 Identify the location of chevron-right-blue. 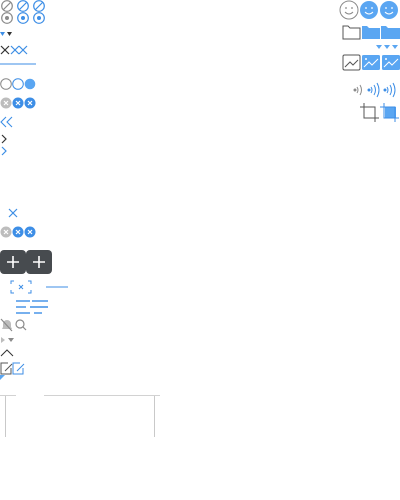
(4, 151).